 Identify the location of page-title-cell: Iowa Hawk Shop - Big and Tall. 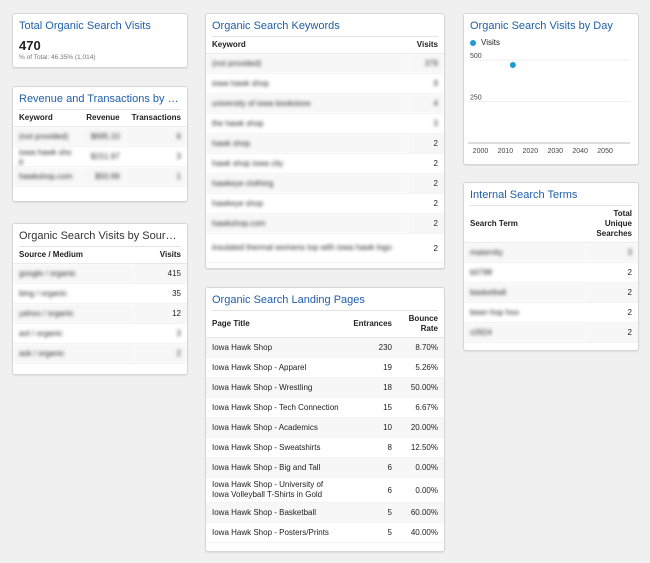
(277, 467).